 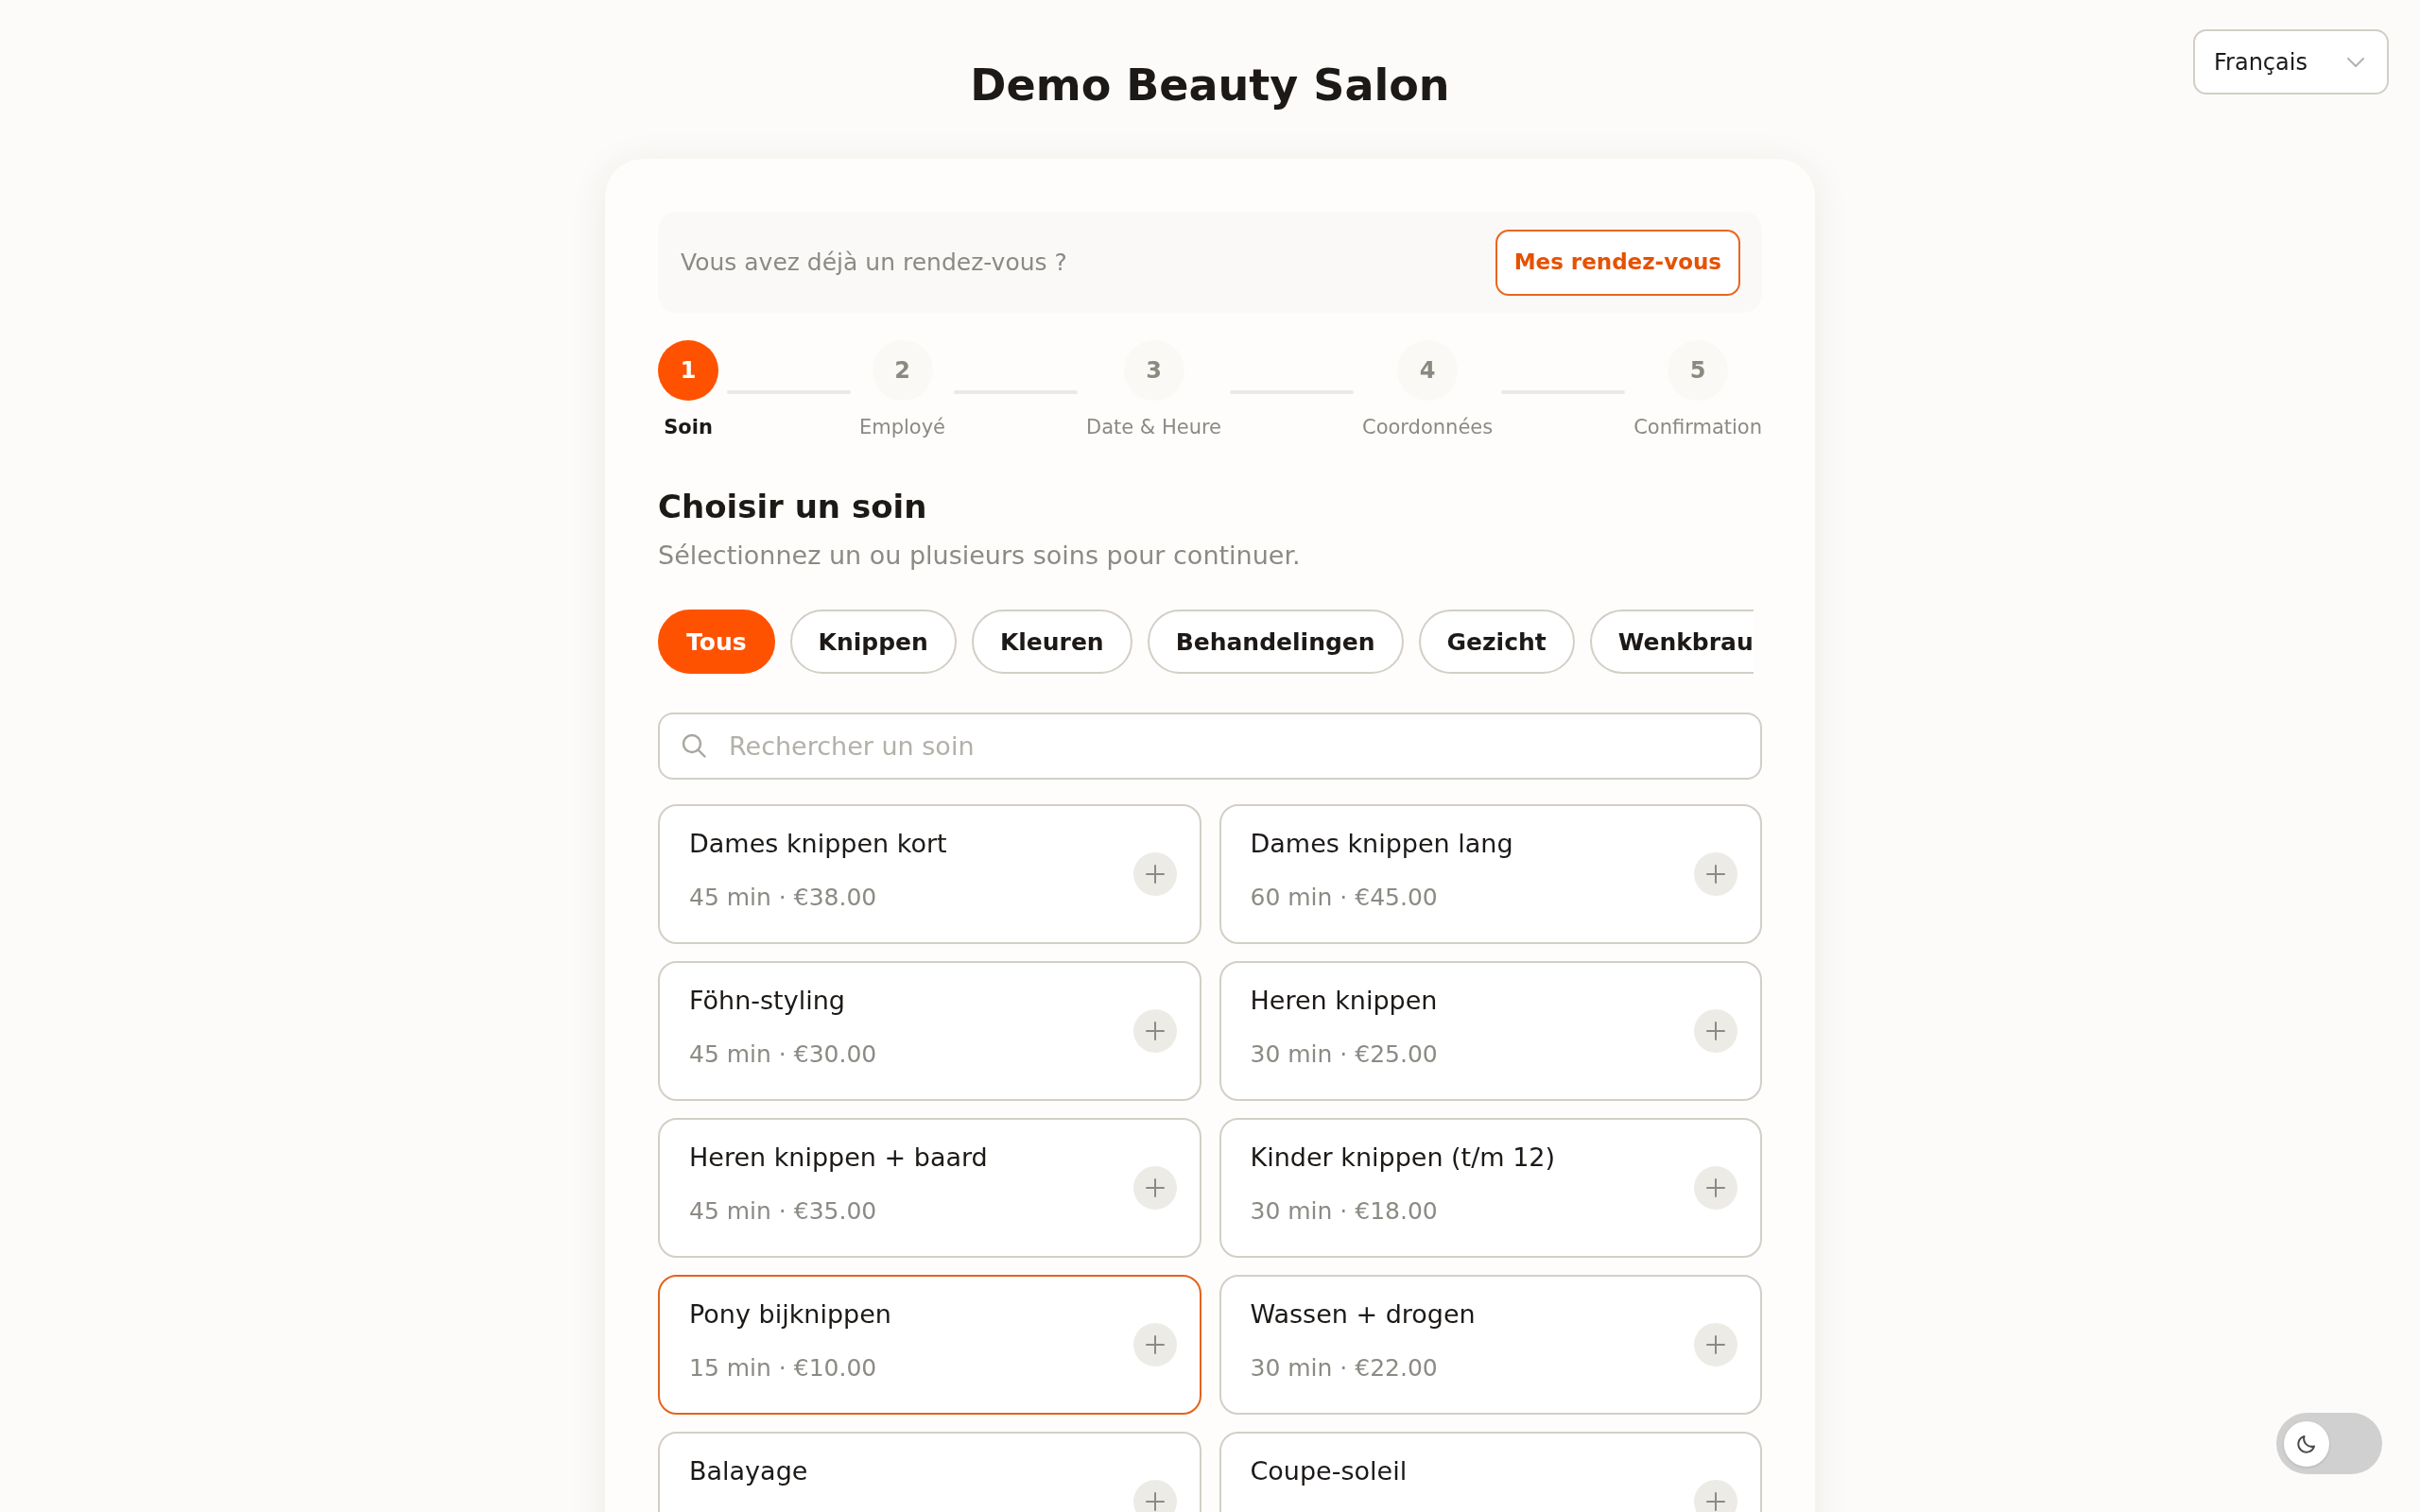 What do you see at coordinates (1428, 427) in the screenshot?
I see `step-label: Coordonnées` at bounding box center [1428, 427].